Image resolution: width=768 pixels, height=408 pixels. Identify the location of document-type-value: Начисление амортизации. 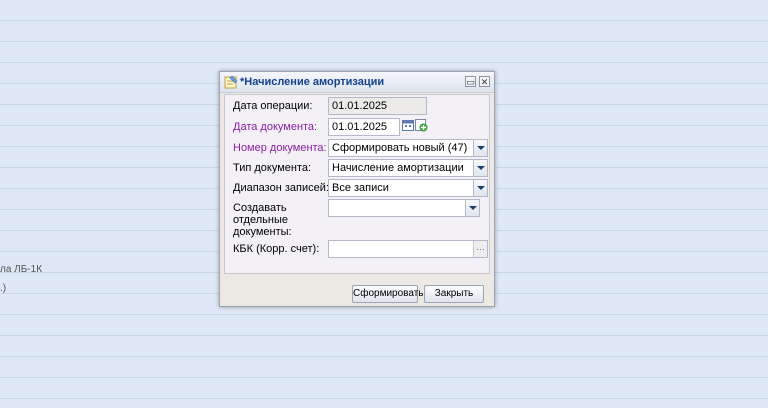
(398, 168).